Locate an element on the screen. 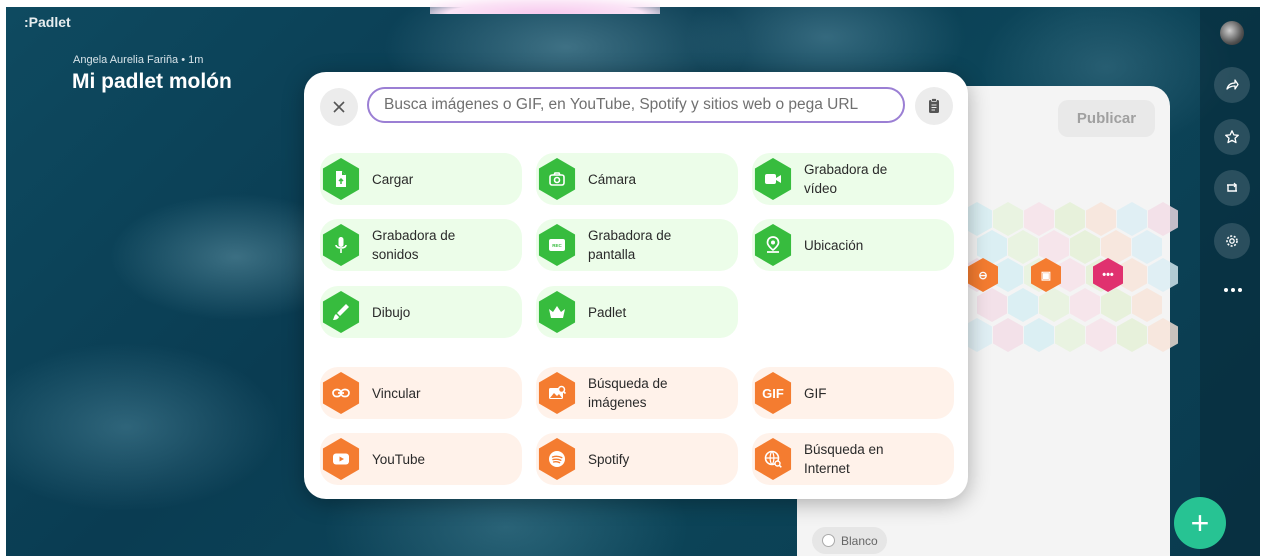 Image resolution: width=1266 pixels, height=557 pixels. link-icon is located at coordinates (341, 393).